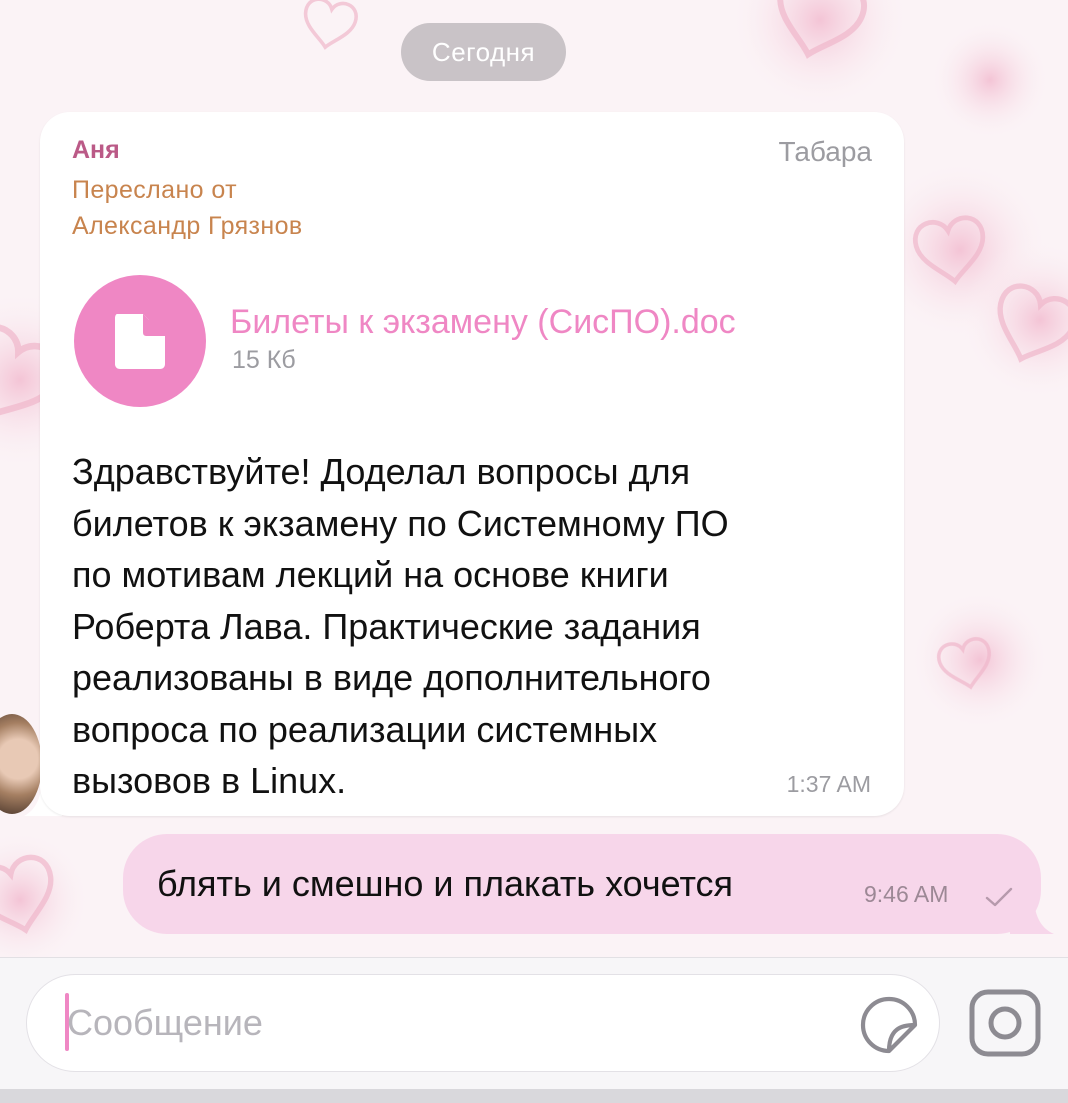 This screenshot has height=1103, width=1068. I want to click on file-glyph-icon, so click(140, 341).